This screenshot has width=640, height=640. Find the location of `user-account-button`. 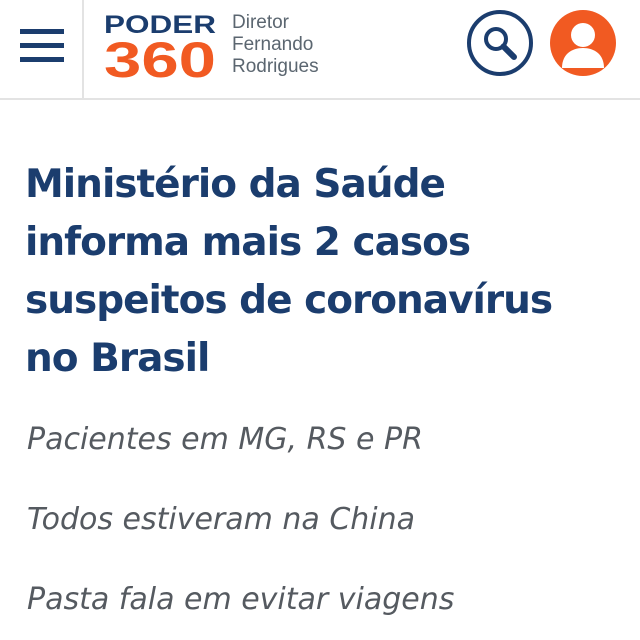

user-account-button is located at coordinates (583, 43).